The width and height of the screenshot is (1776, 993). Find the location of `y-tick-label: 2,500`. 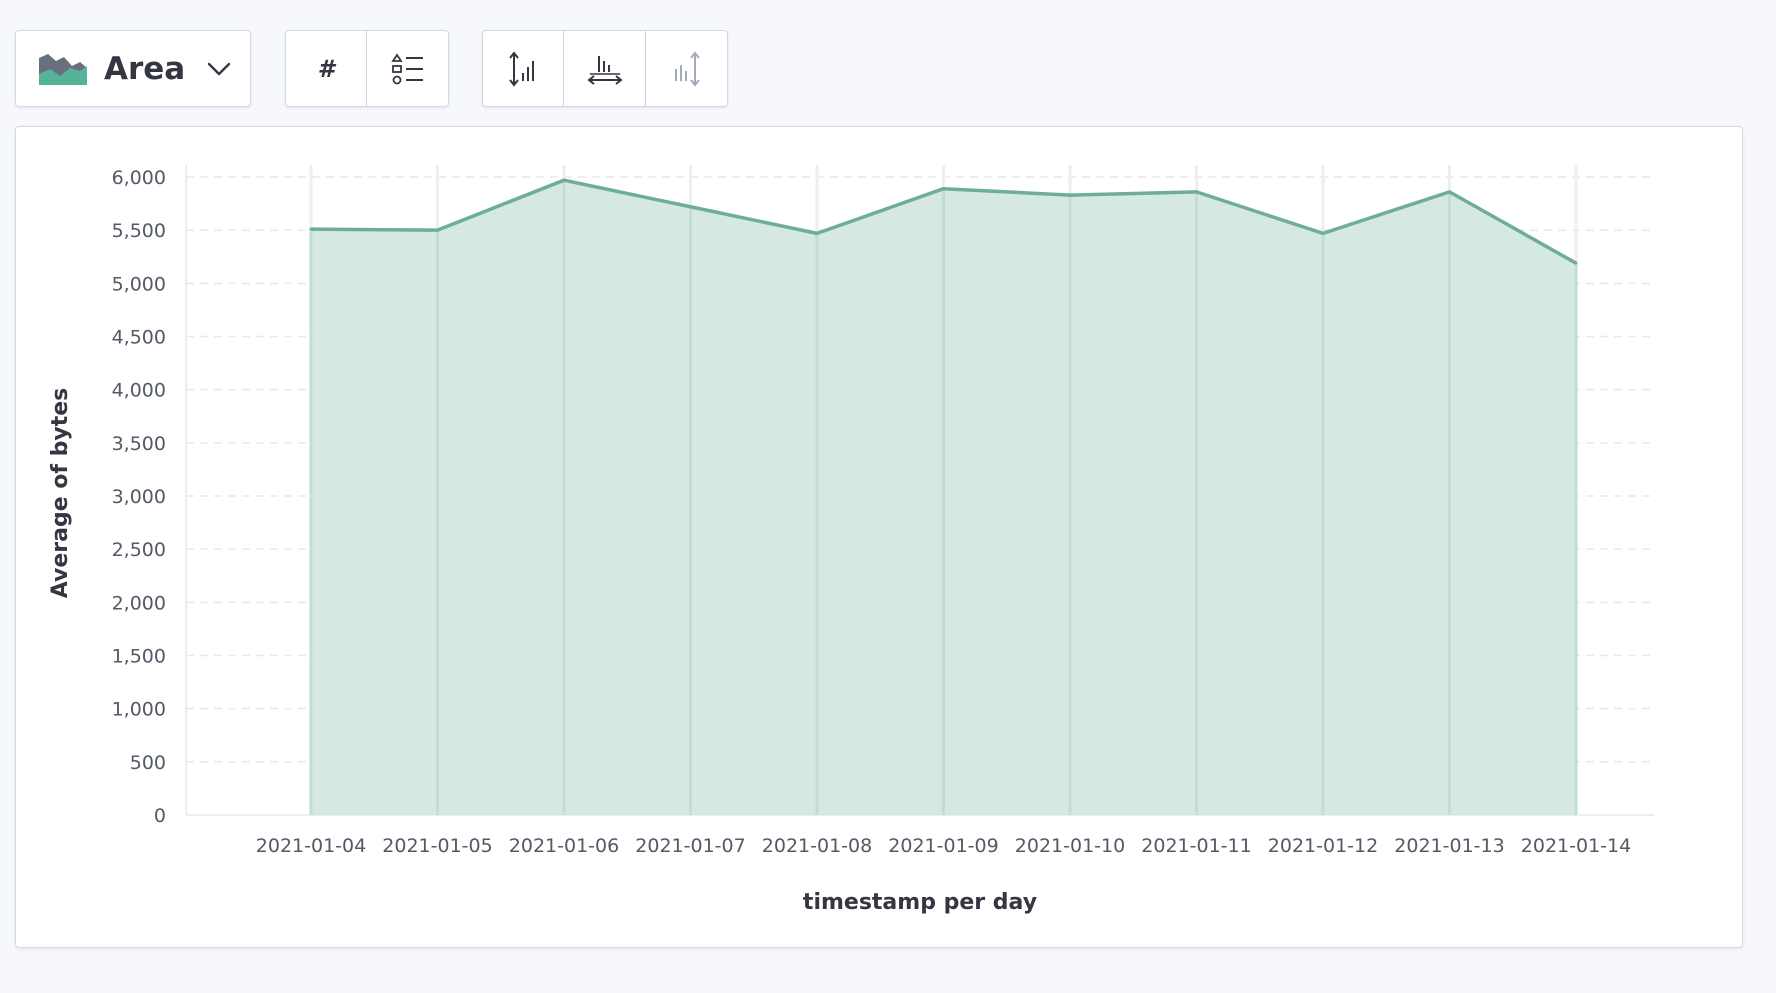

y-tick-label: 2,500 is located at coordinates (139, 550).